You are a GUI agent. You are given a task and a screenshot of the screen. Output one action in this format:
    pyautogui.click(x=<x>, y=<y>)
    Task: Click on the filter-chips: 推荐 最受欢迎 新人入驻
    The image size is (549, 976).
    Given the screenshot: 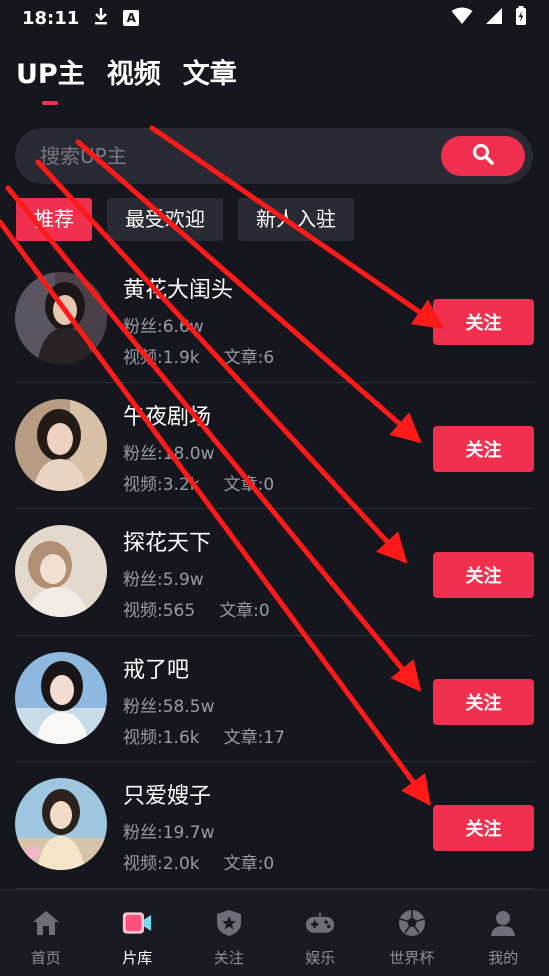 What is the action you would take?
    pyautogui.click(x=185, y=219)
    